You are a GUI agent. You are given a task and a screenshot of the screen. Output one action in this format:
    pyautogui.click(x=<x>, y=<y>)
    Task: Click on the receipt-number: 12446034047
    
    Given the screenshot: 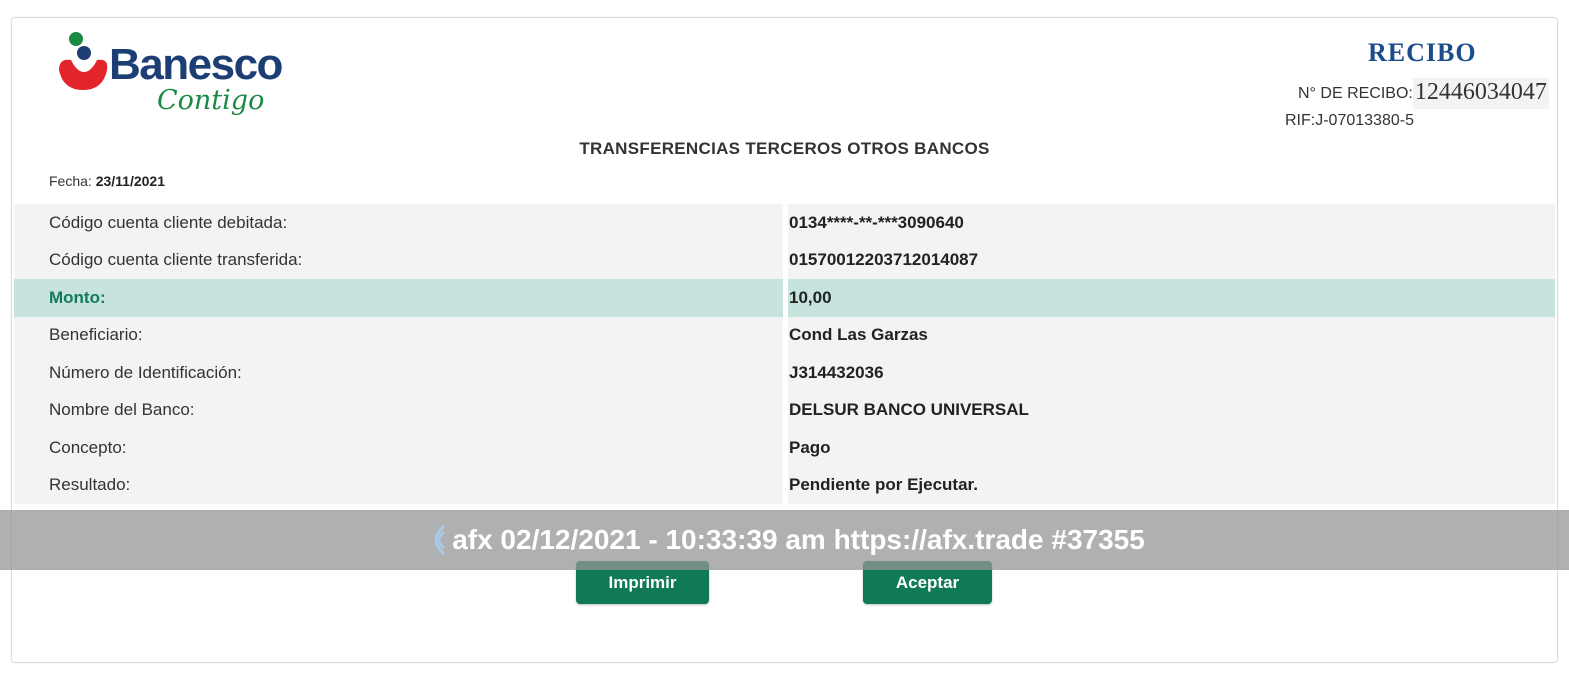 What is the action you would take?
    pyautogui.click(x=1480, y=93)
    